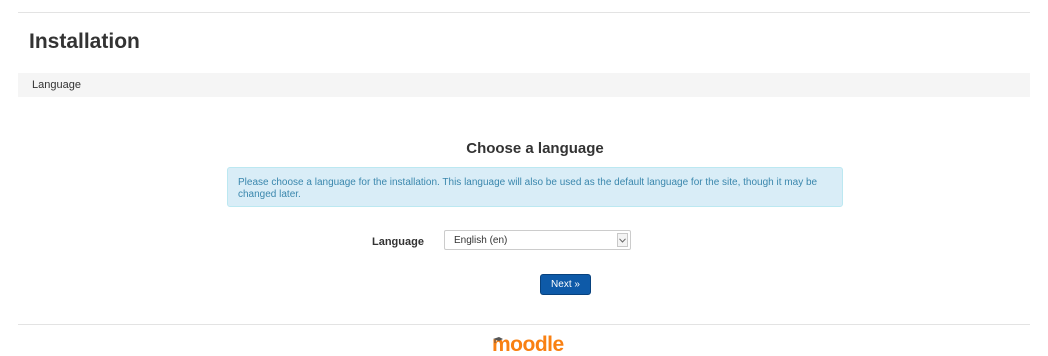  Describe the element at coordinates (481, 240) in the screenshot. I see `language-select-value: English (en)` at that location.